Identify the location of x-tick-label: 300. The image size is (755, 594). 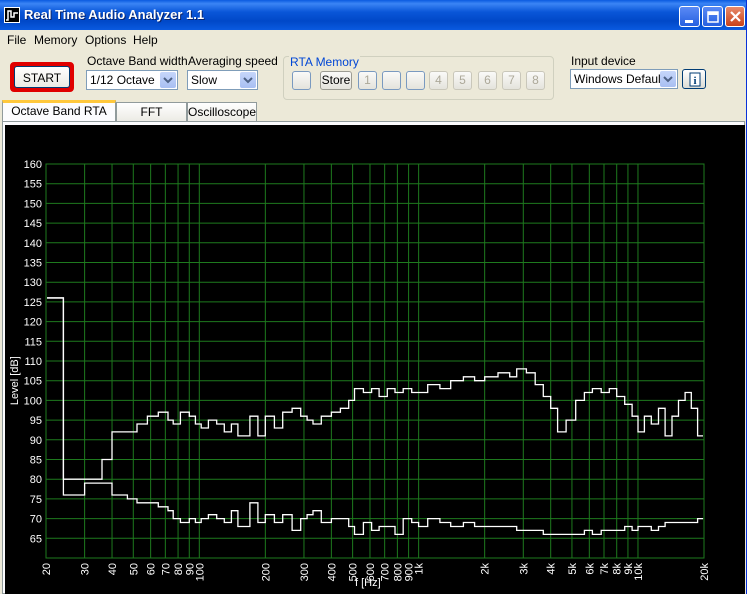
(305, 572).